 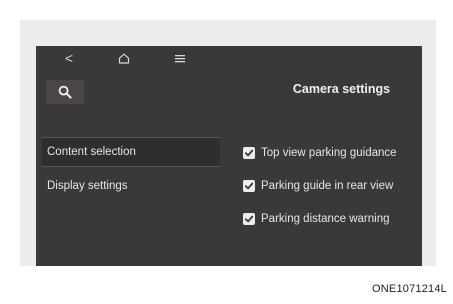 I want to click on search-icon, so click(x=65, y=92).